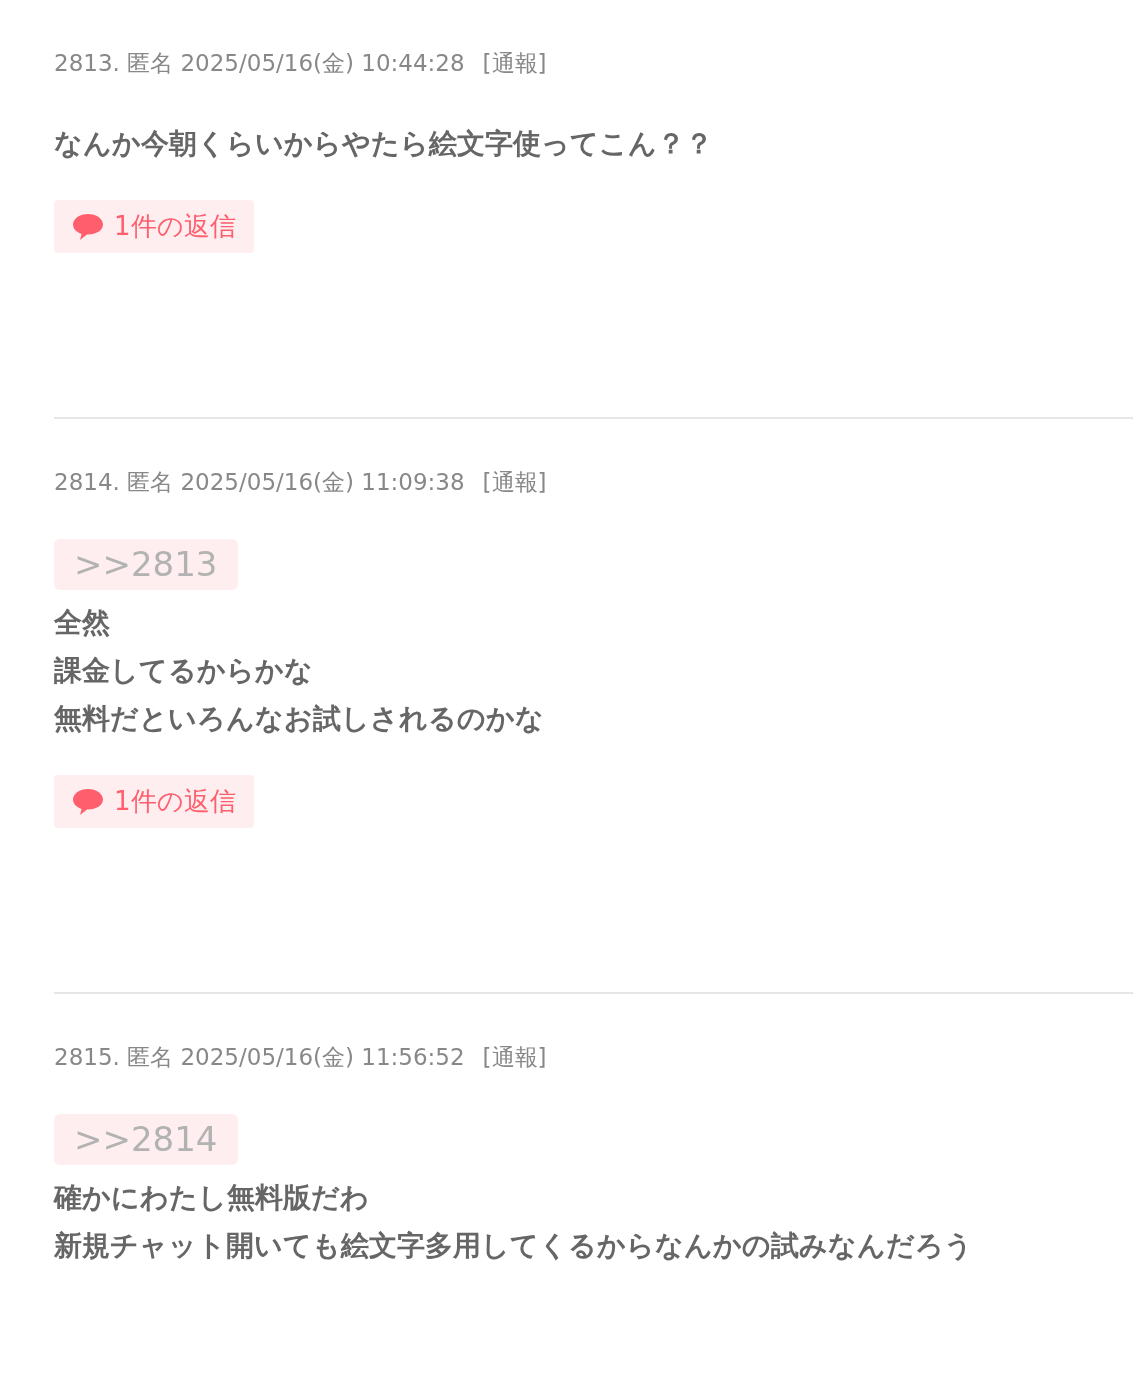 The width and height of the screenshot is (1133, 1395). I want to click on reply-anchor-link: >>2813, so click(146, 564).